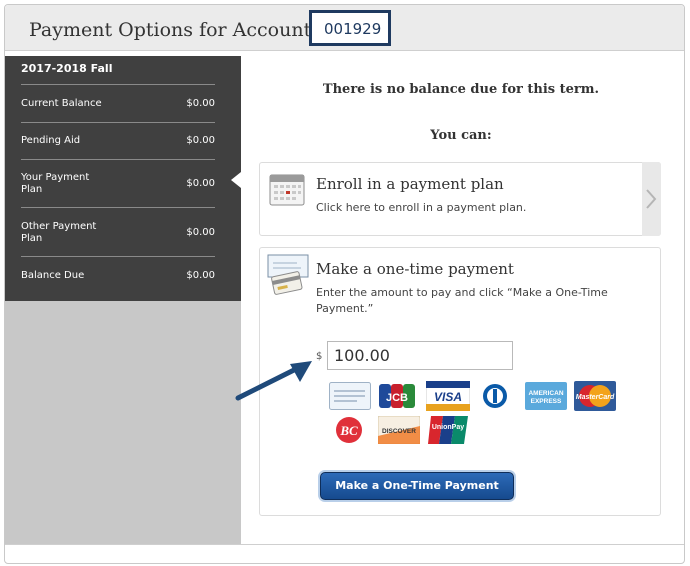 The width and height of the screenshot is (690, 566). I want to click on discover-icon: DISCOVER, so click(399, 430).